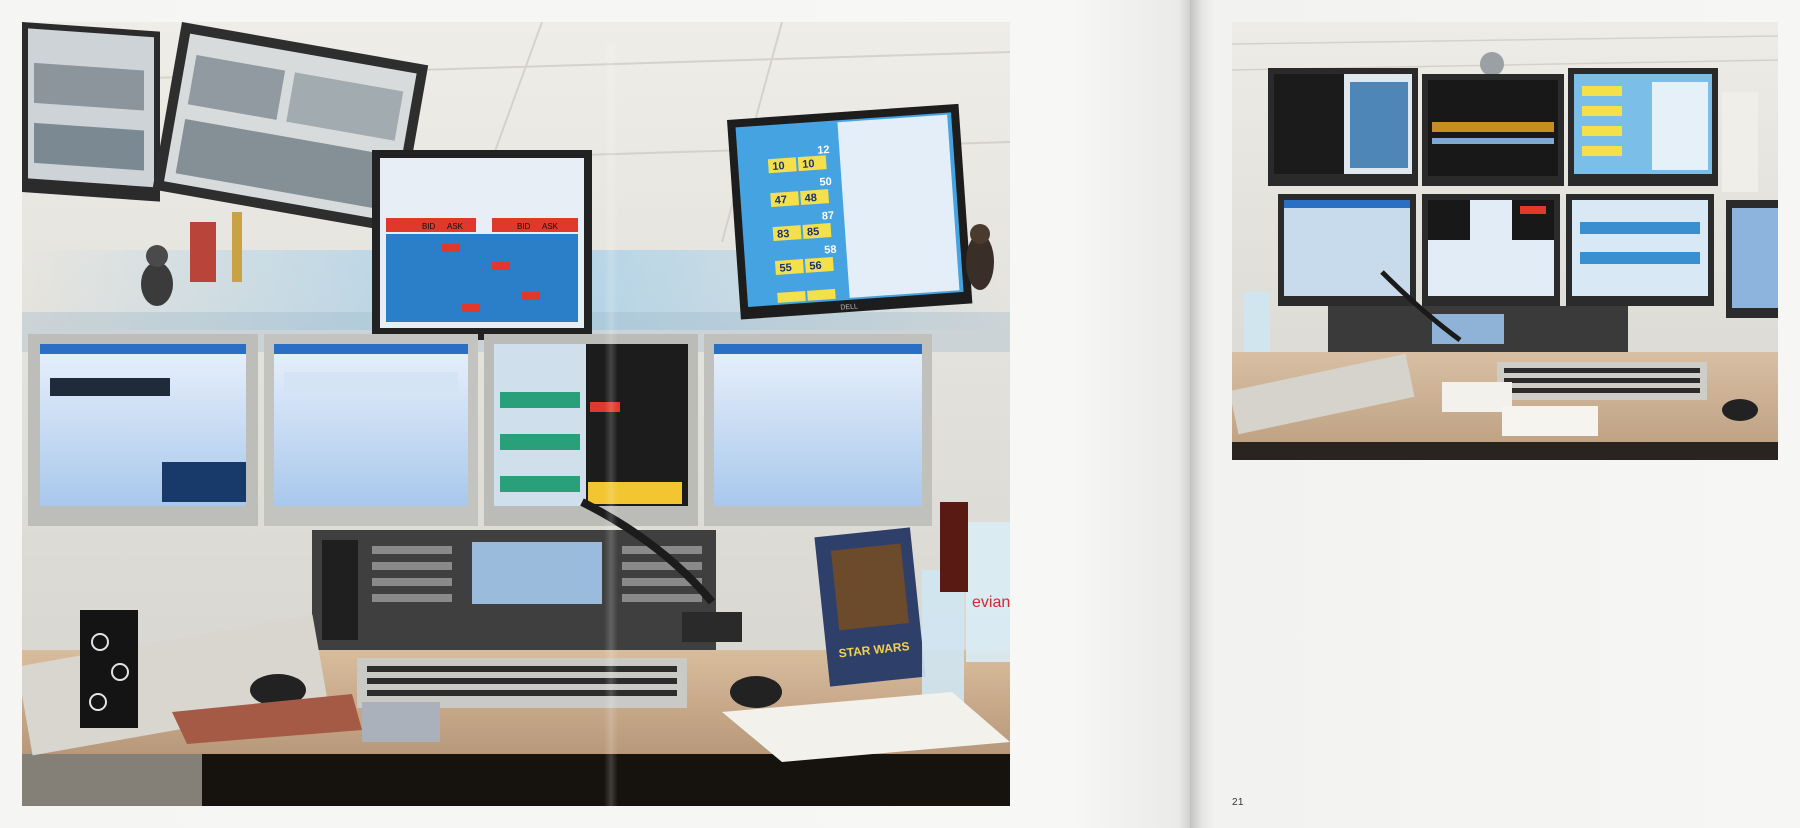 The width and height of the screenshot is (1800, 828). Describe the element at coordinates (524, 226) in the screenshot. I see `bid-header-2: BID` at that location.